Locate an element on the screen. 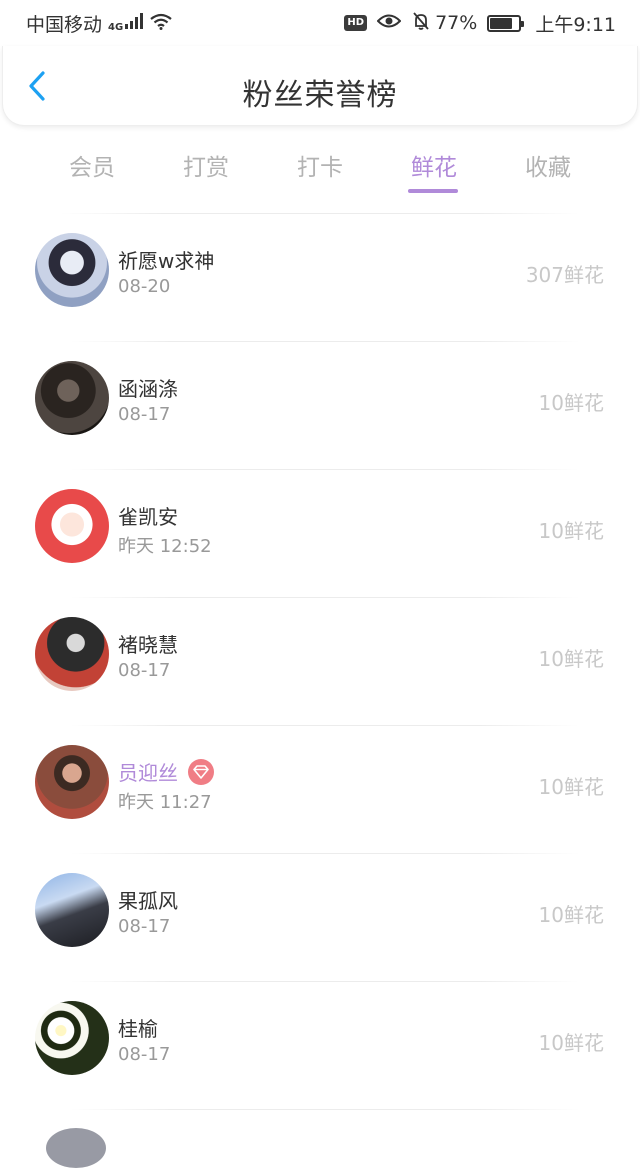 Image resolution: width=640 pixels, height=1168 pixels. list-item: 桂榆 08-17 10鲜花 is located at coordinates (320, 1046).